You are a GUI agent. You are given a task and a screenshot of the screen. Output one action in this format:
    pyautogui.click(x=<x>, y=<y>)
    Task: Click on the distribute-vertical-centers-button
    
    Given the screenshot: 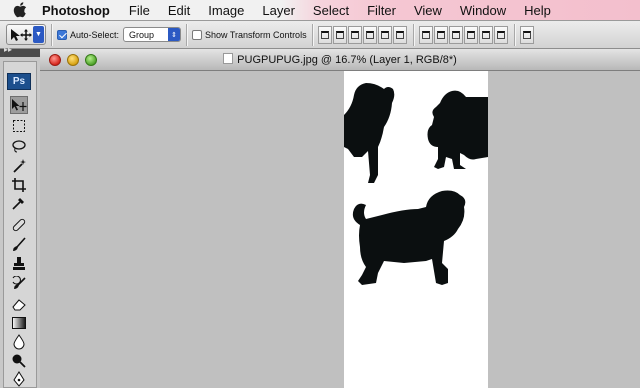 What is the action you would take?
    pyautogui.click(x=440, y=34)
    